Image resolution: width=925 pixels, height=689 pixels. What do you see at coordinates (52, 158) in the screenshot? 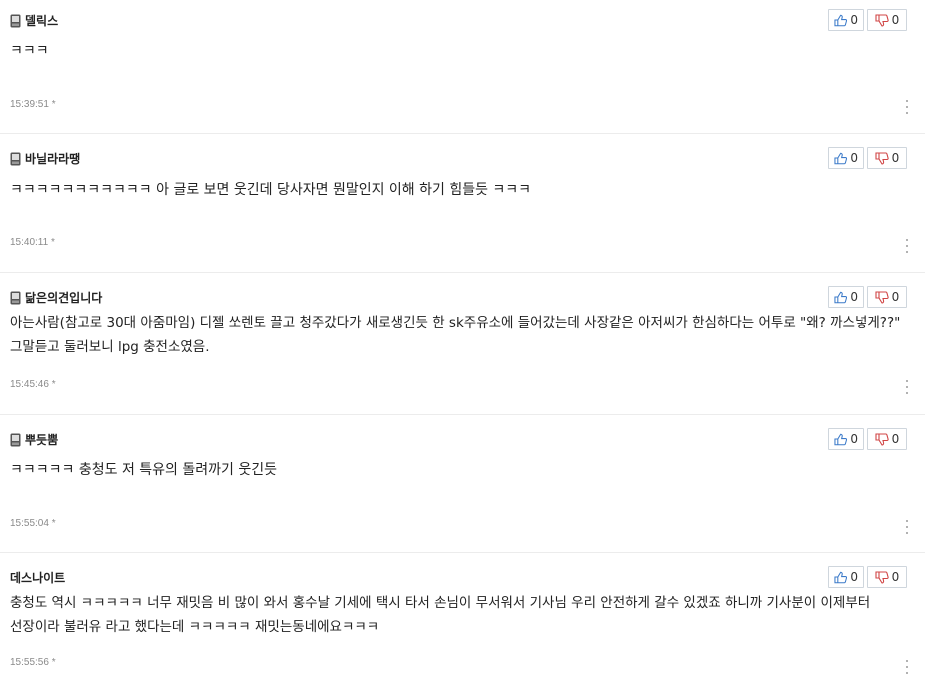
I see `comment-author: 바닐라라땡` at bounding box center [52, 158].